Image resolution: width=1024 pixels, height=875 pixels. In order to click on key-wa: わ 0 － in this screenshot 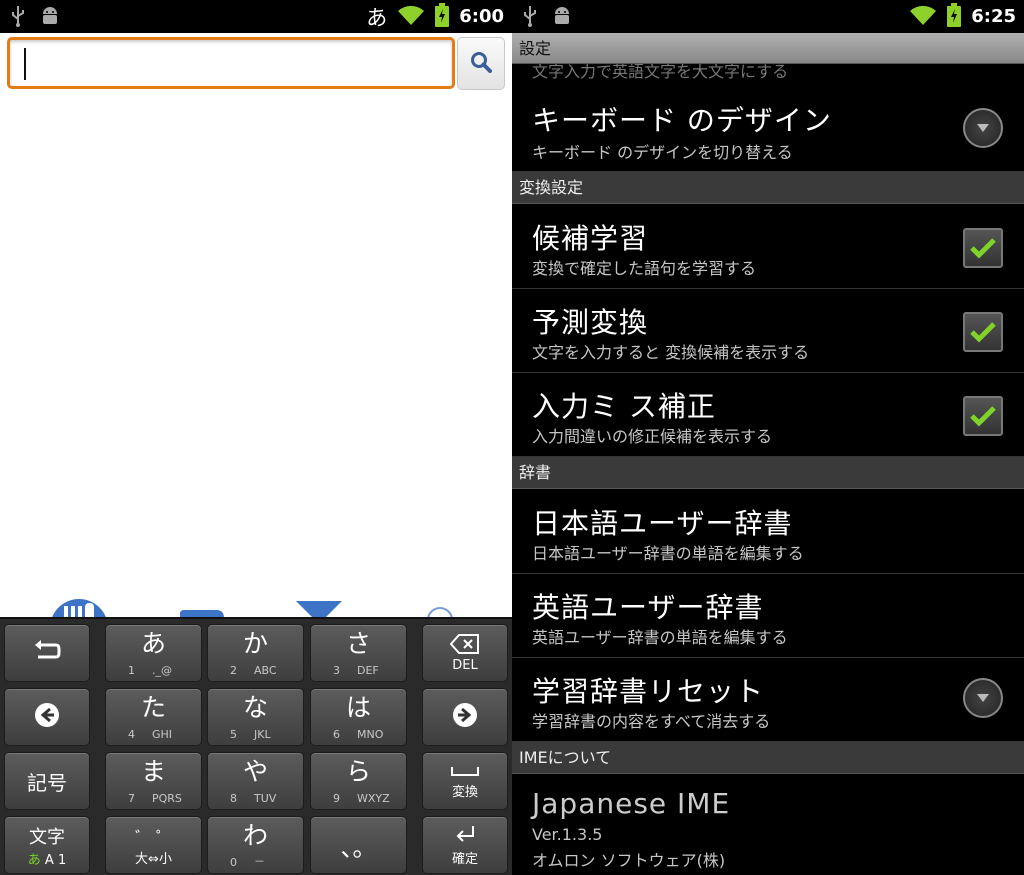, I will do `click(255, 845)`.